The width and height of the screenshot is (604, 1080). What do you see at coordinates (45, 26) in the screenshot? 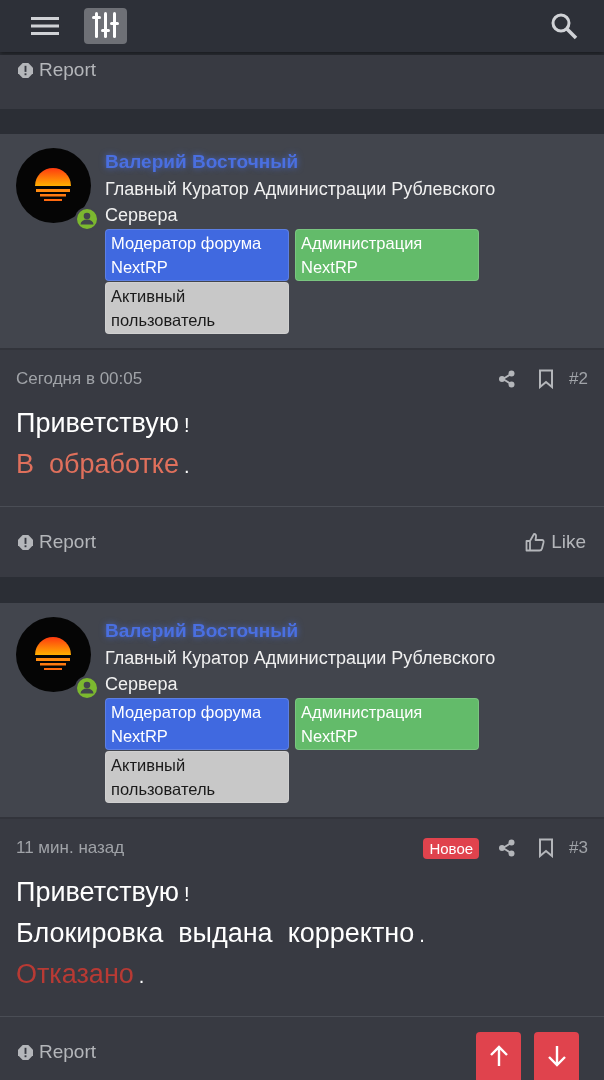
I see `menu-icon` at bounding box center [45, 26].